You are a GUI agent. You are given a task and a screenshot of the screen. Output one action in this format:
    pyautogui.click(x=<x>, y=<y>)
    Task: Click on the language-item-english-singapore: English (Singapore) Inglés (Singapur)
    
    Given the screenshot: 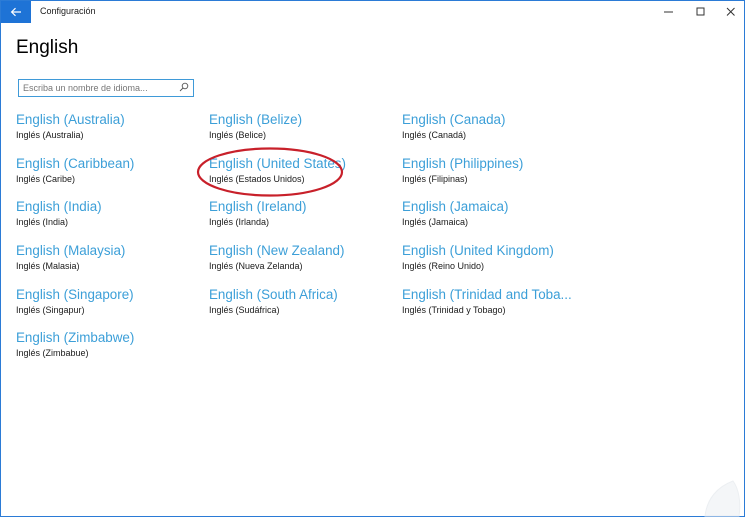 What is the action you would take?
    pyautogui.click(x=75, y=301)
    